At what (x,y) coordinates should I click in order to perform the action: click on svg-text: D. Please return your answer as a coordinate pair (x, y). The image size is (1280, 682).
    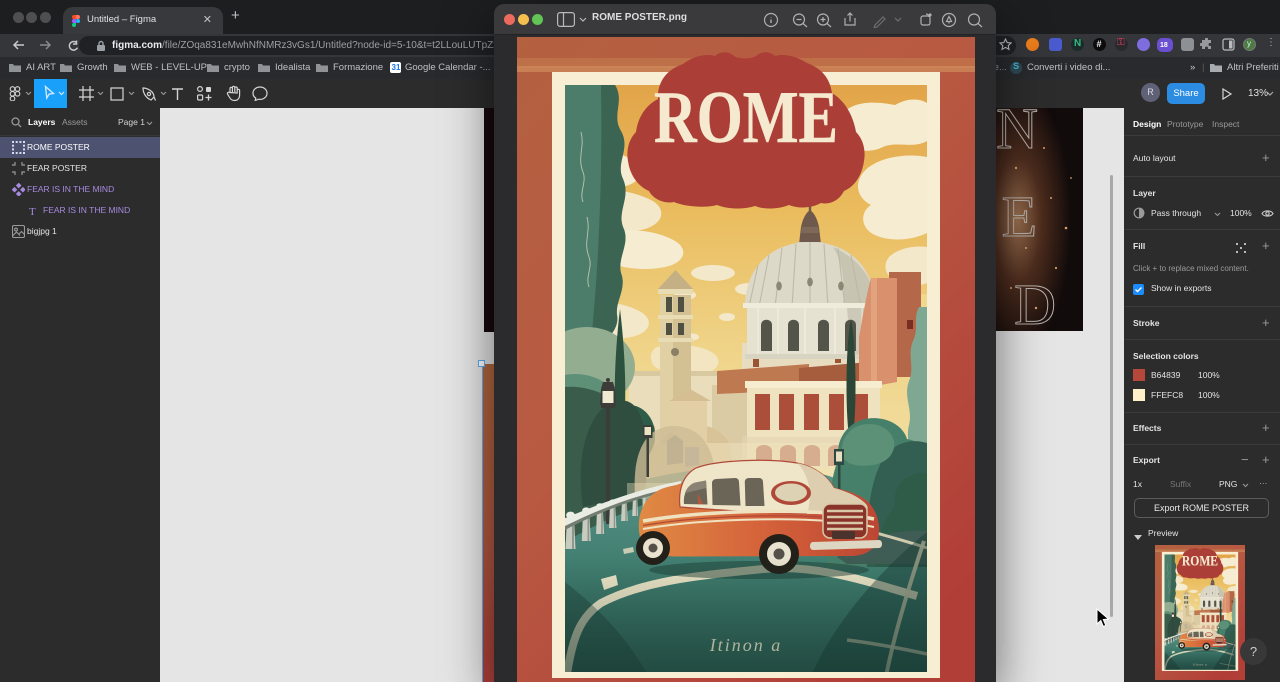
    Looking at the image, I should click on (1035, 301).